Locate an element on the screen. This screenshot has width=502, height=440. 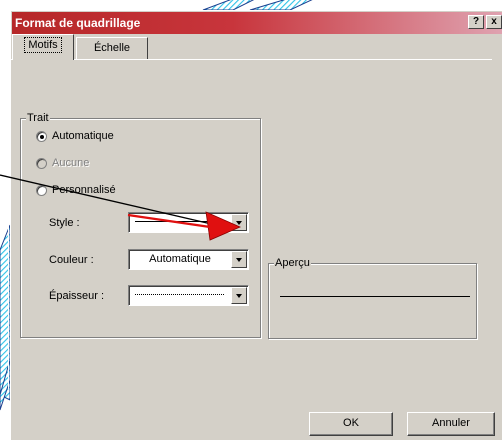
tab-motifs: Motifs is located at coordinates (43, 47).